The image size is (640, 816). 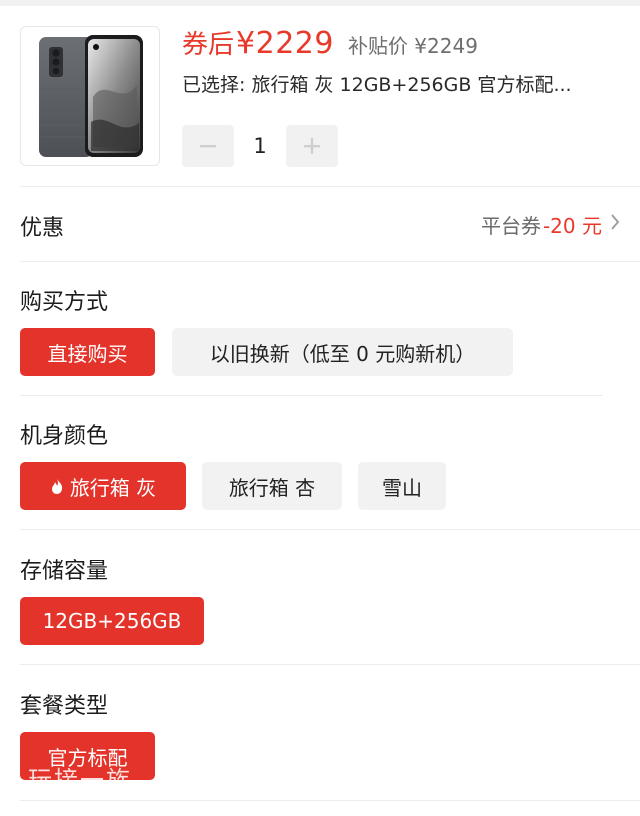 I want to click on option-direct-buy: 直接购买, so click(x=87, y=352).